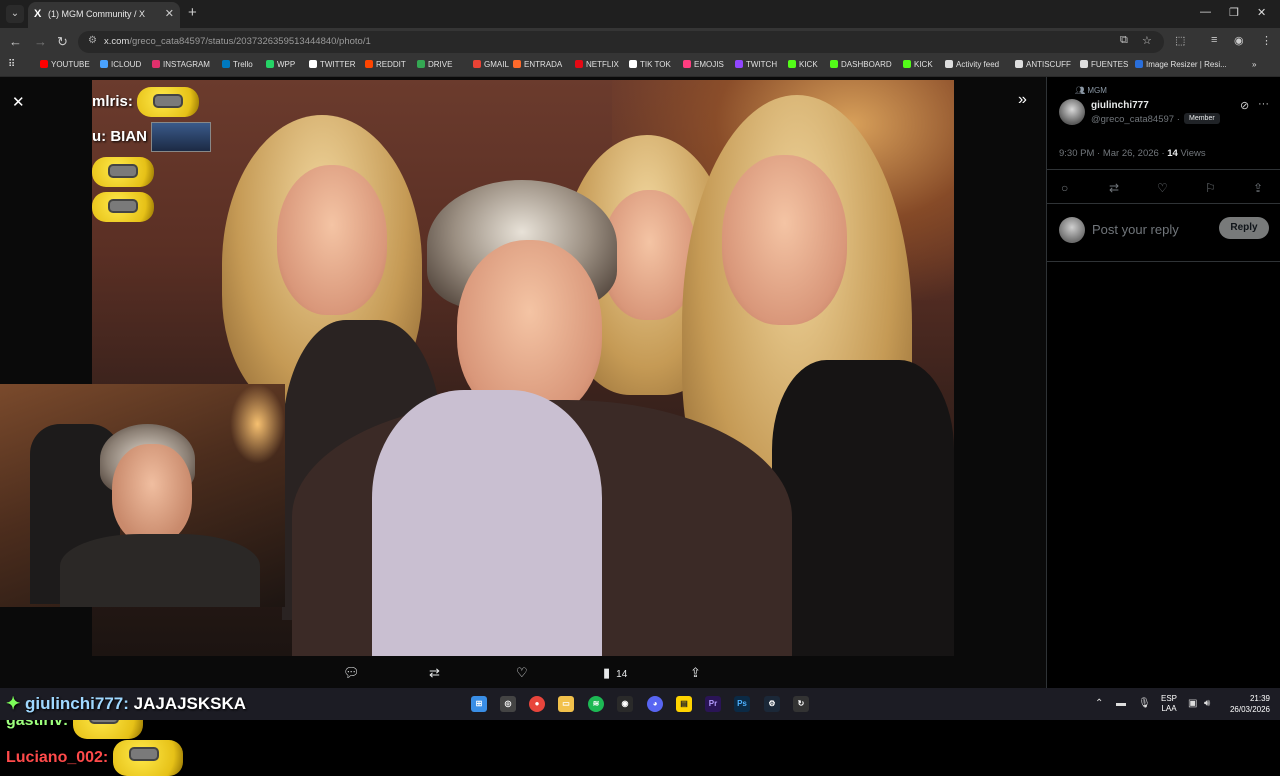  I want to click on apps-grid-icon: ⠿, so click(11, 64).